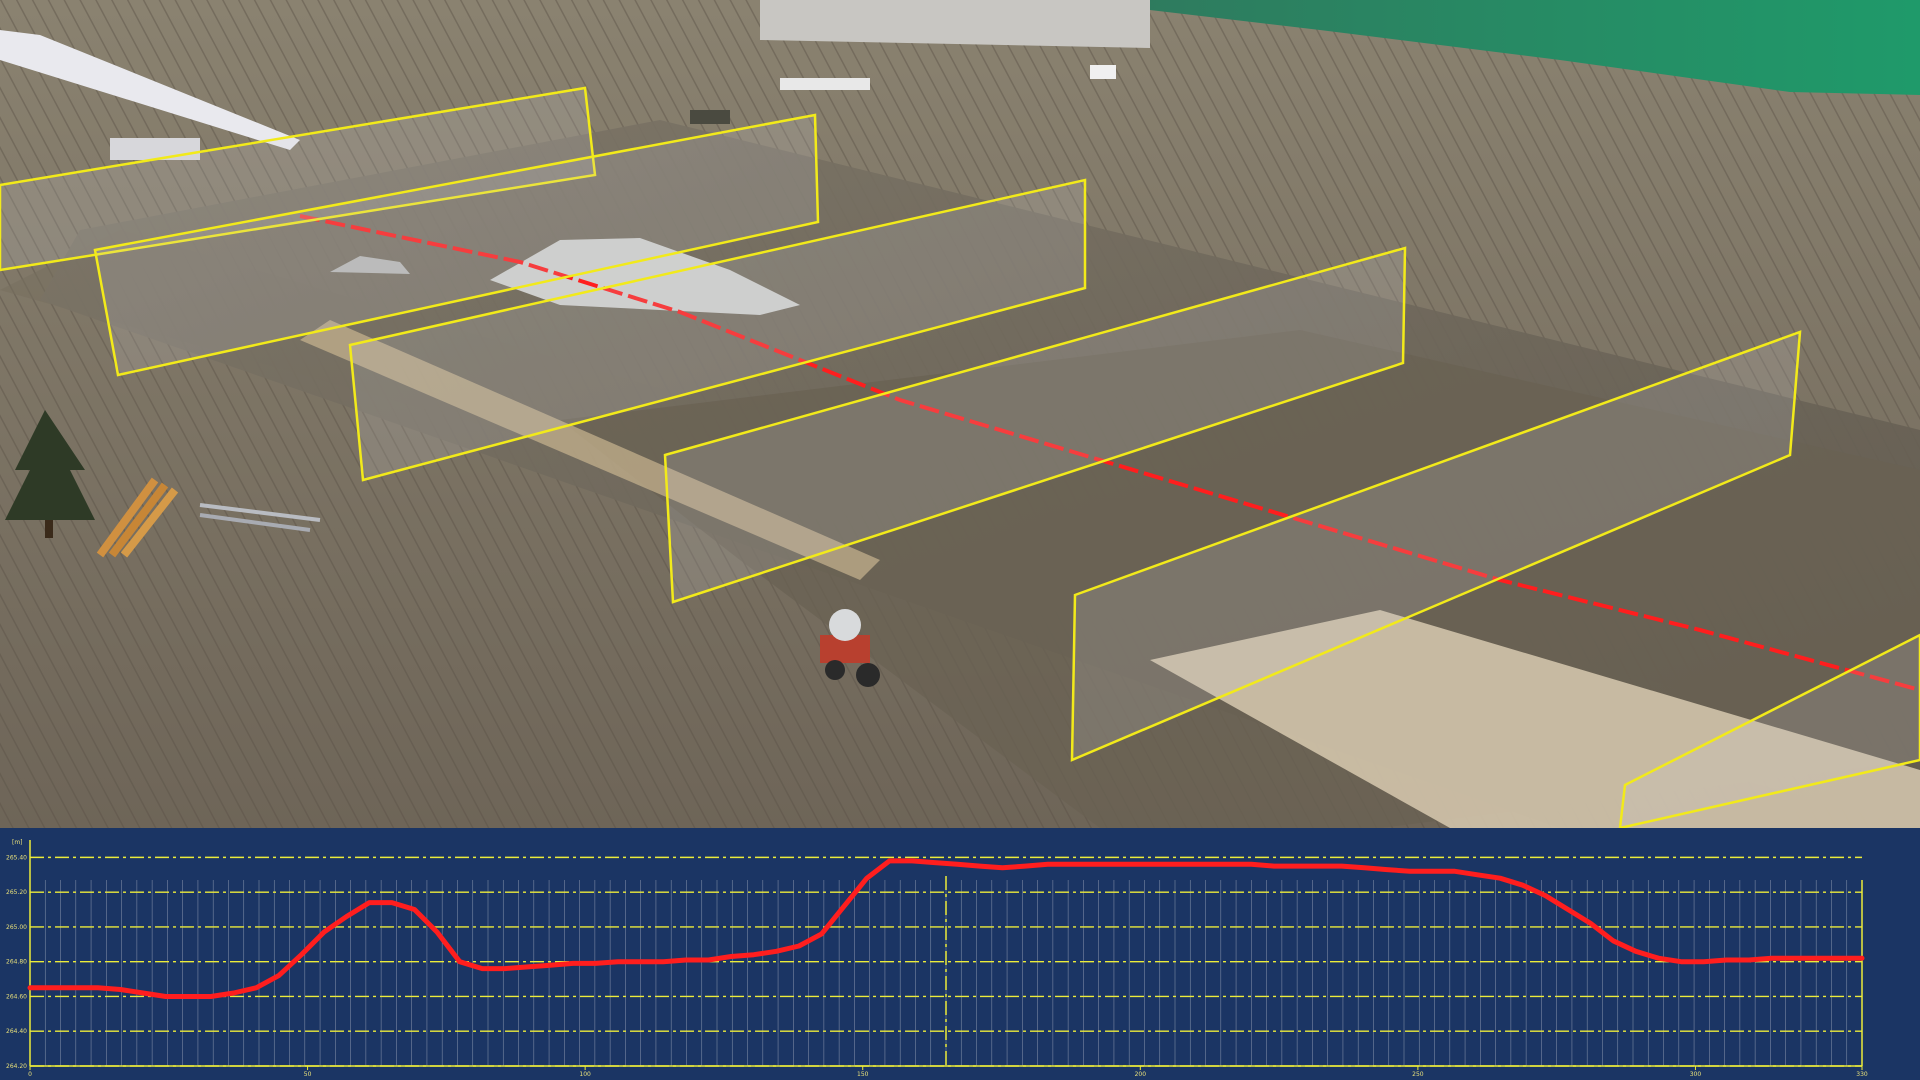  Describe the element at coordinates (1418, 1074) in the screenshot. I see `x-tick-label: 250` at that location.